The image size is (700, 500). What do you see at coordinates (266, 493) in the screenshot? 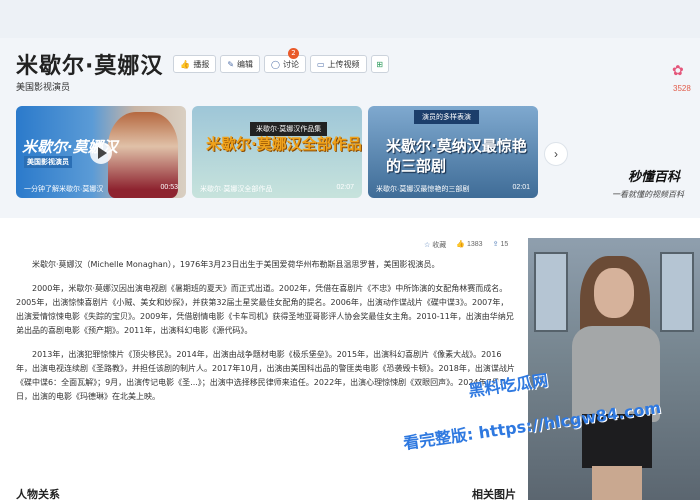
I see `section-headings: 人物关系 相关图片` at bounding box center [266, 493].